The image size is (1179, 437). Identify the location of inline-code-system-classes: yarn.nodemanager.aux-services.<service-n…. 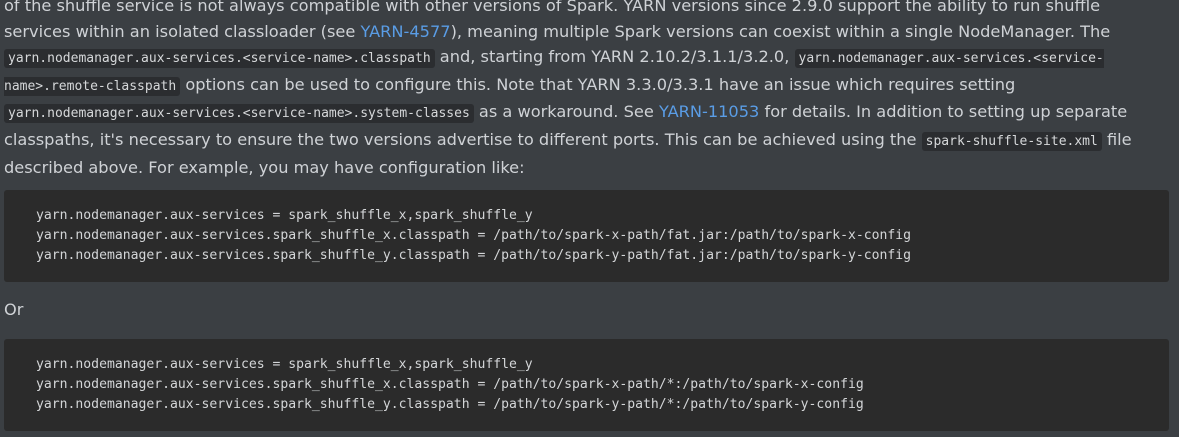
(239, 114).